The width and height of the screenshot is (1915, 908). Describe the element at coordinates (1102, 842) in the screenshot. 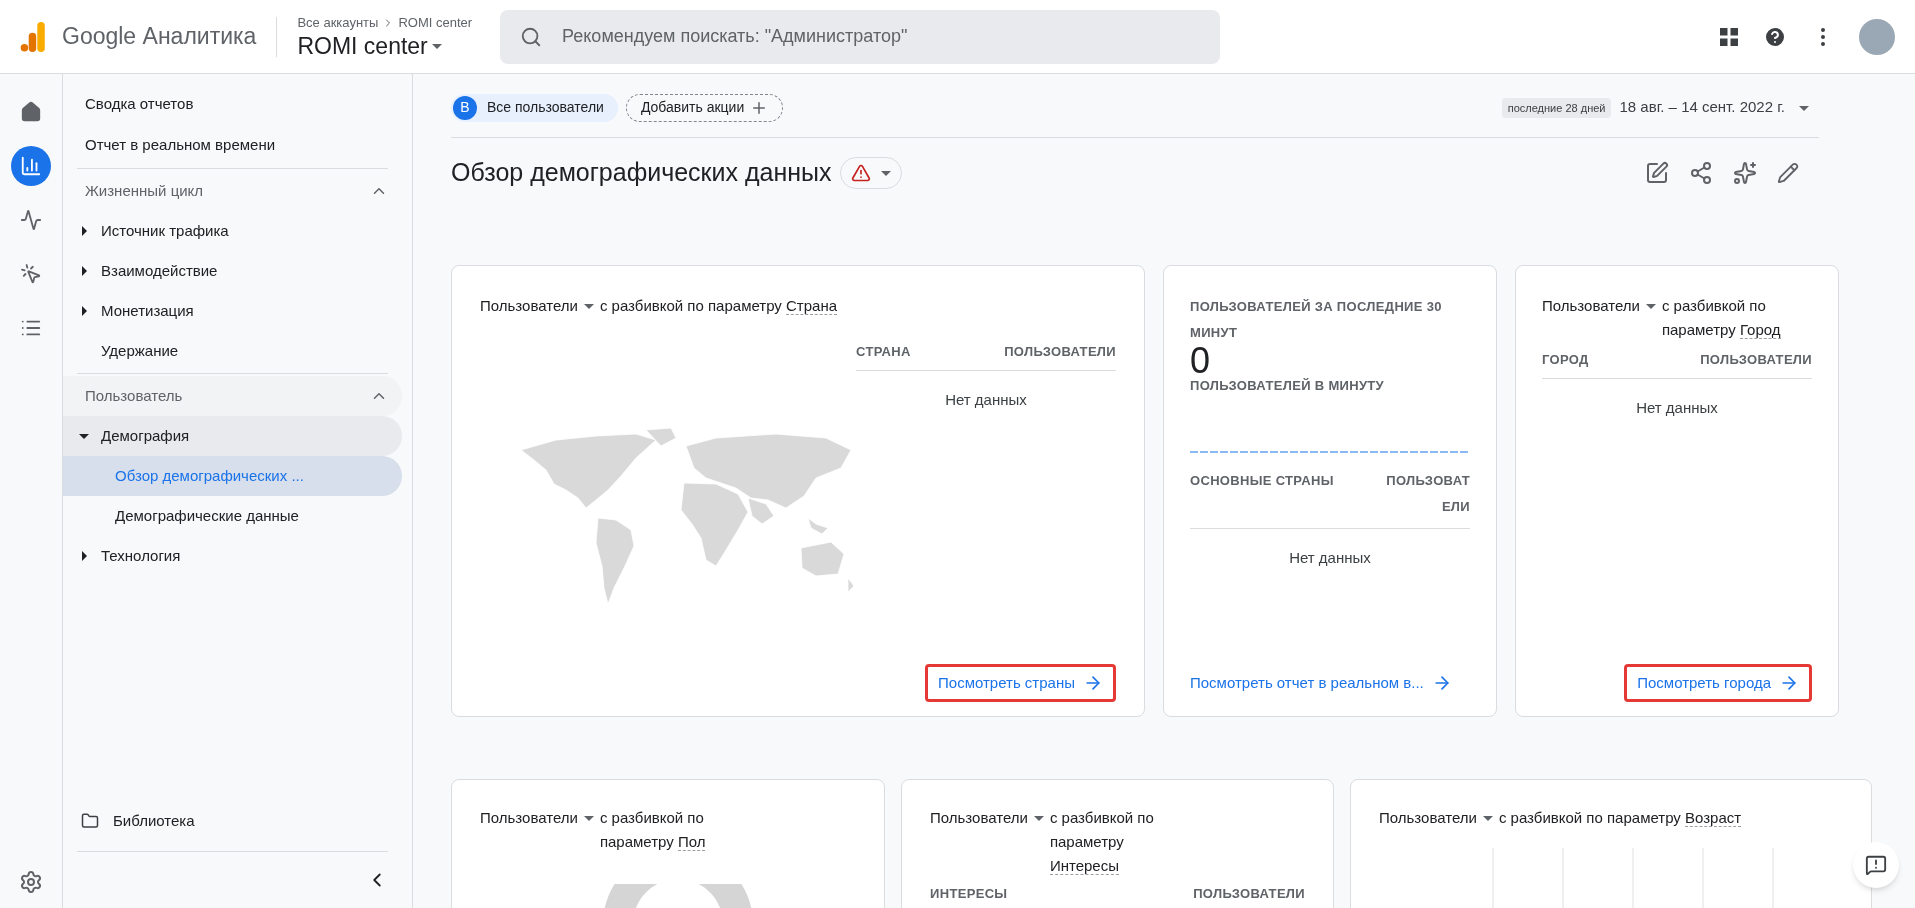

I see `card-title: с разбивкой по параметру Интересы` at that location.